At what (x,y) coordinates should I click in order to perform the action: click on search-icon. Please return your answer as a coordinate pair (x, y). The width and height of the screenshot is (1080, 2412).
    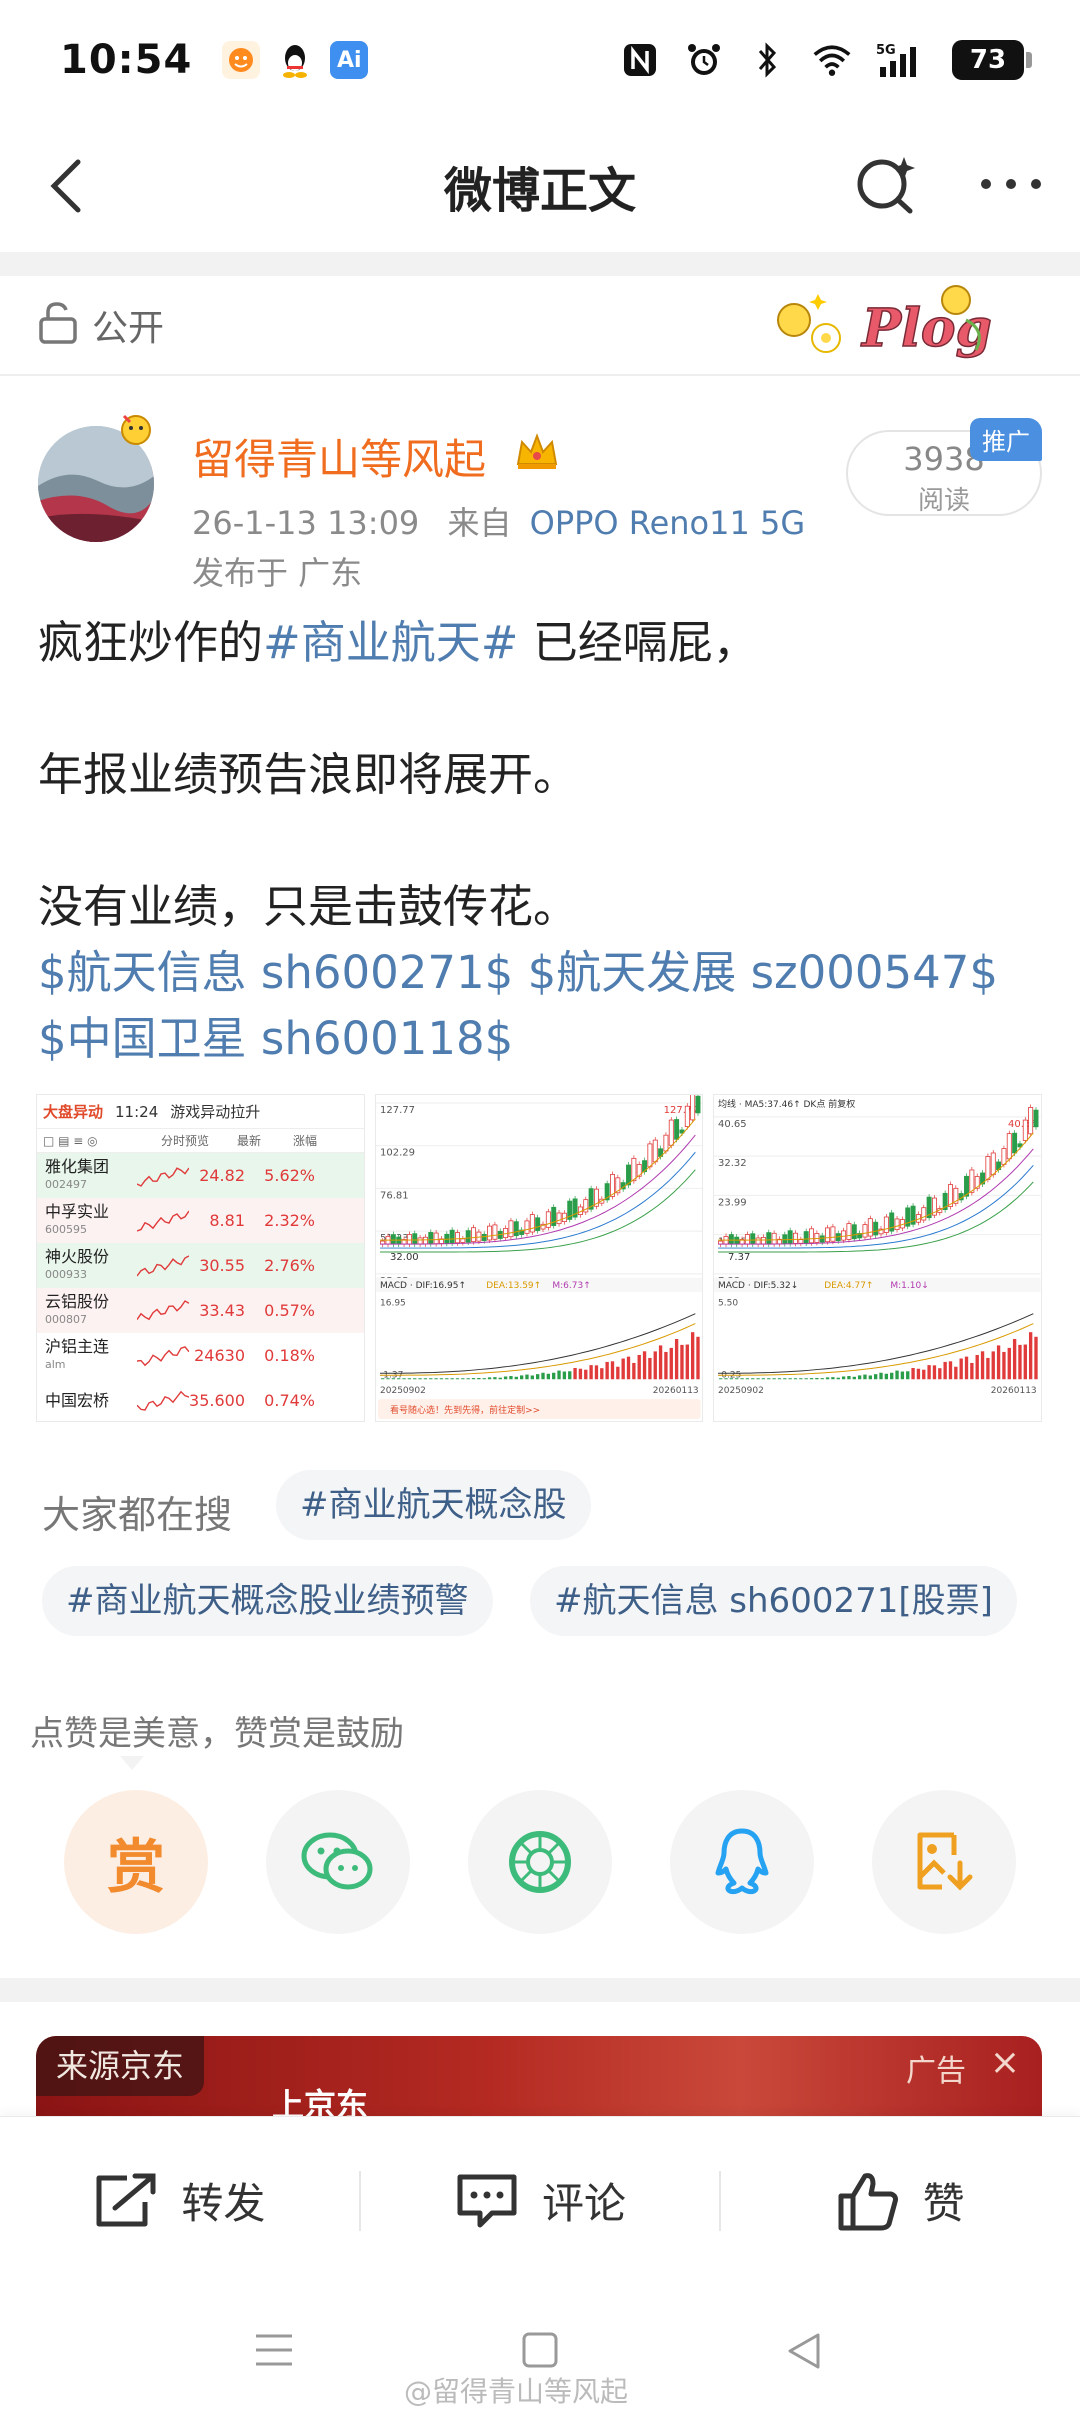
    Looking at the image, I should click on (885, 186).